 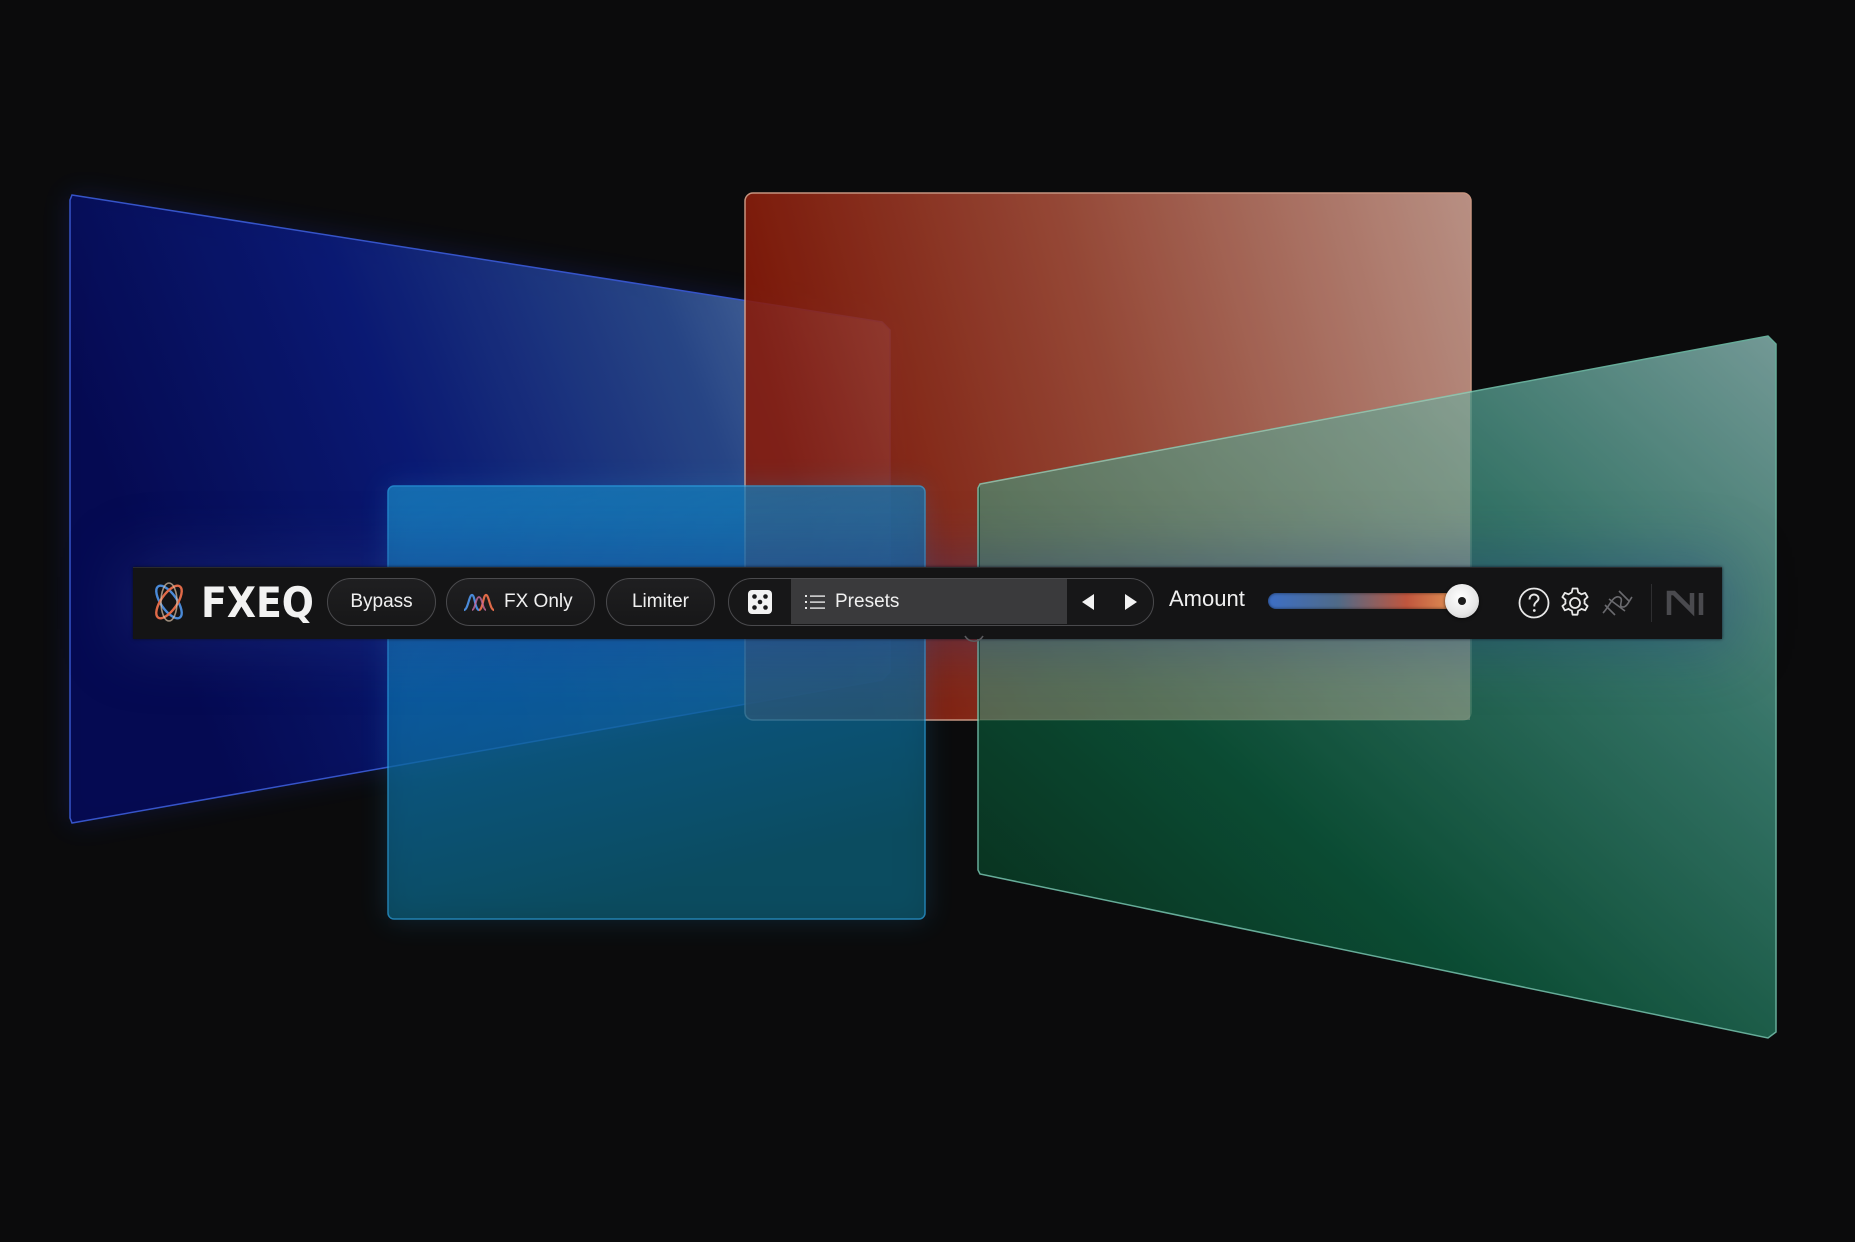 I want to click on dice-icon, so click(x=760, y=601).